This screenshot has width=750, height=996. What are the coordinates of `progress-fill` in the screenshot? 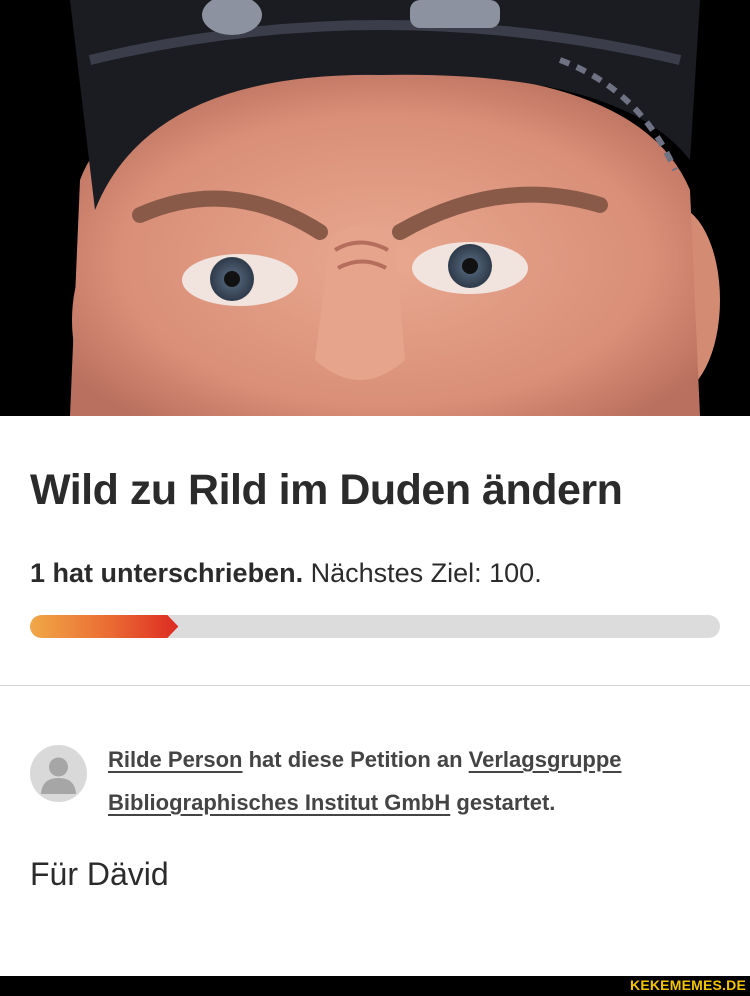 It's located at (104, 626).